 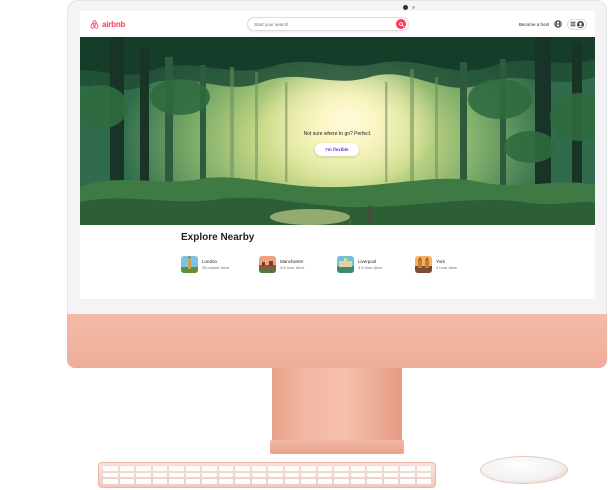 What do you see at coordinates (271, 24) in the screenshot?
I see `search-input: Start your search` at bounding box center [271, 24].